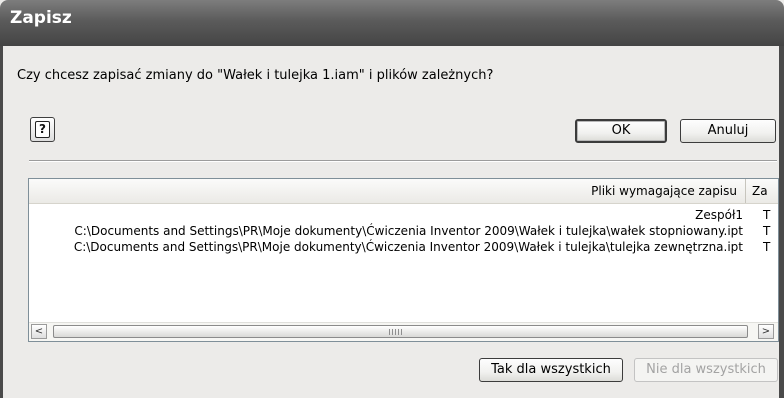 This screenshot has width=784, height=398. I want to click on scroll-right-icon: >, so click(766, 331).